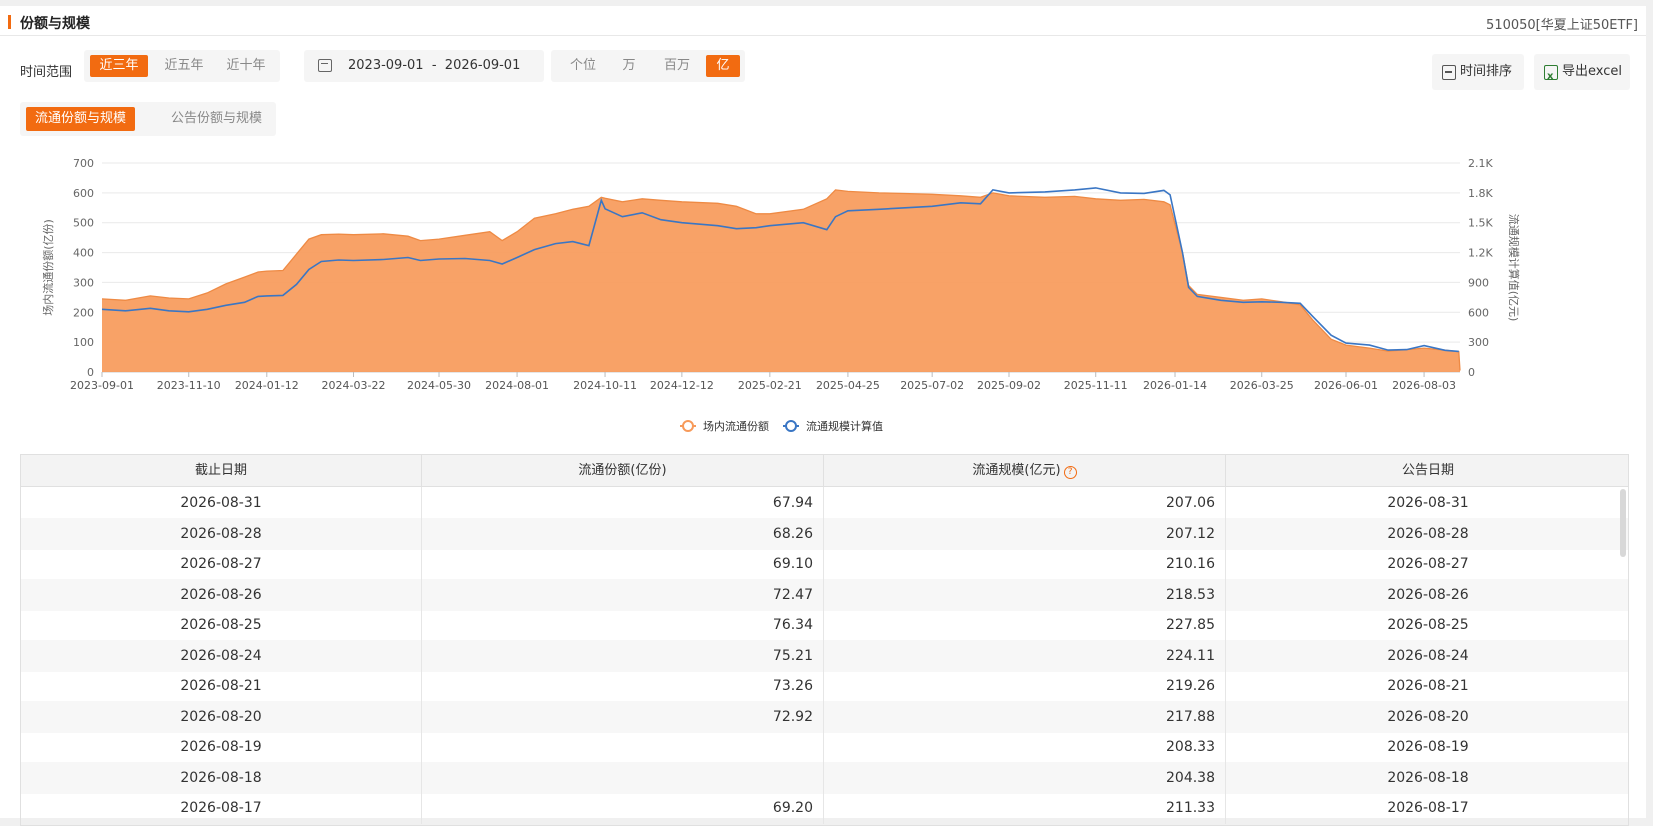  Describe the element at coordinates (1016, 470) in the screenshot. I see `th-circulating-scale-label: 流通规模(亿元)` at that location.